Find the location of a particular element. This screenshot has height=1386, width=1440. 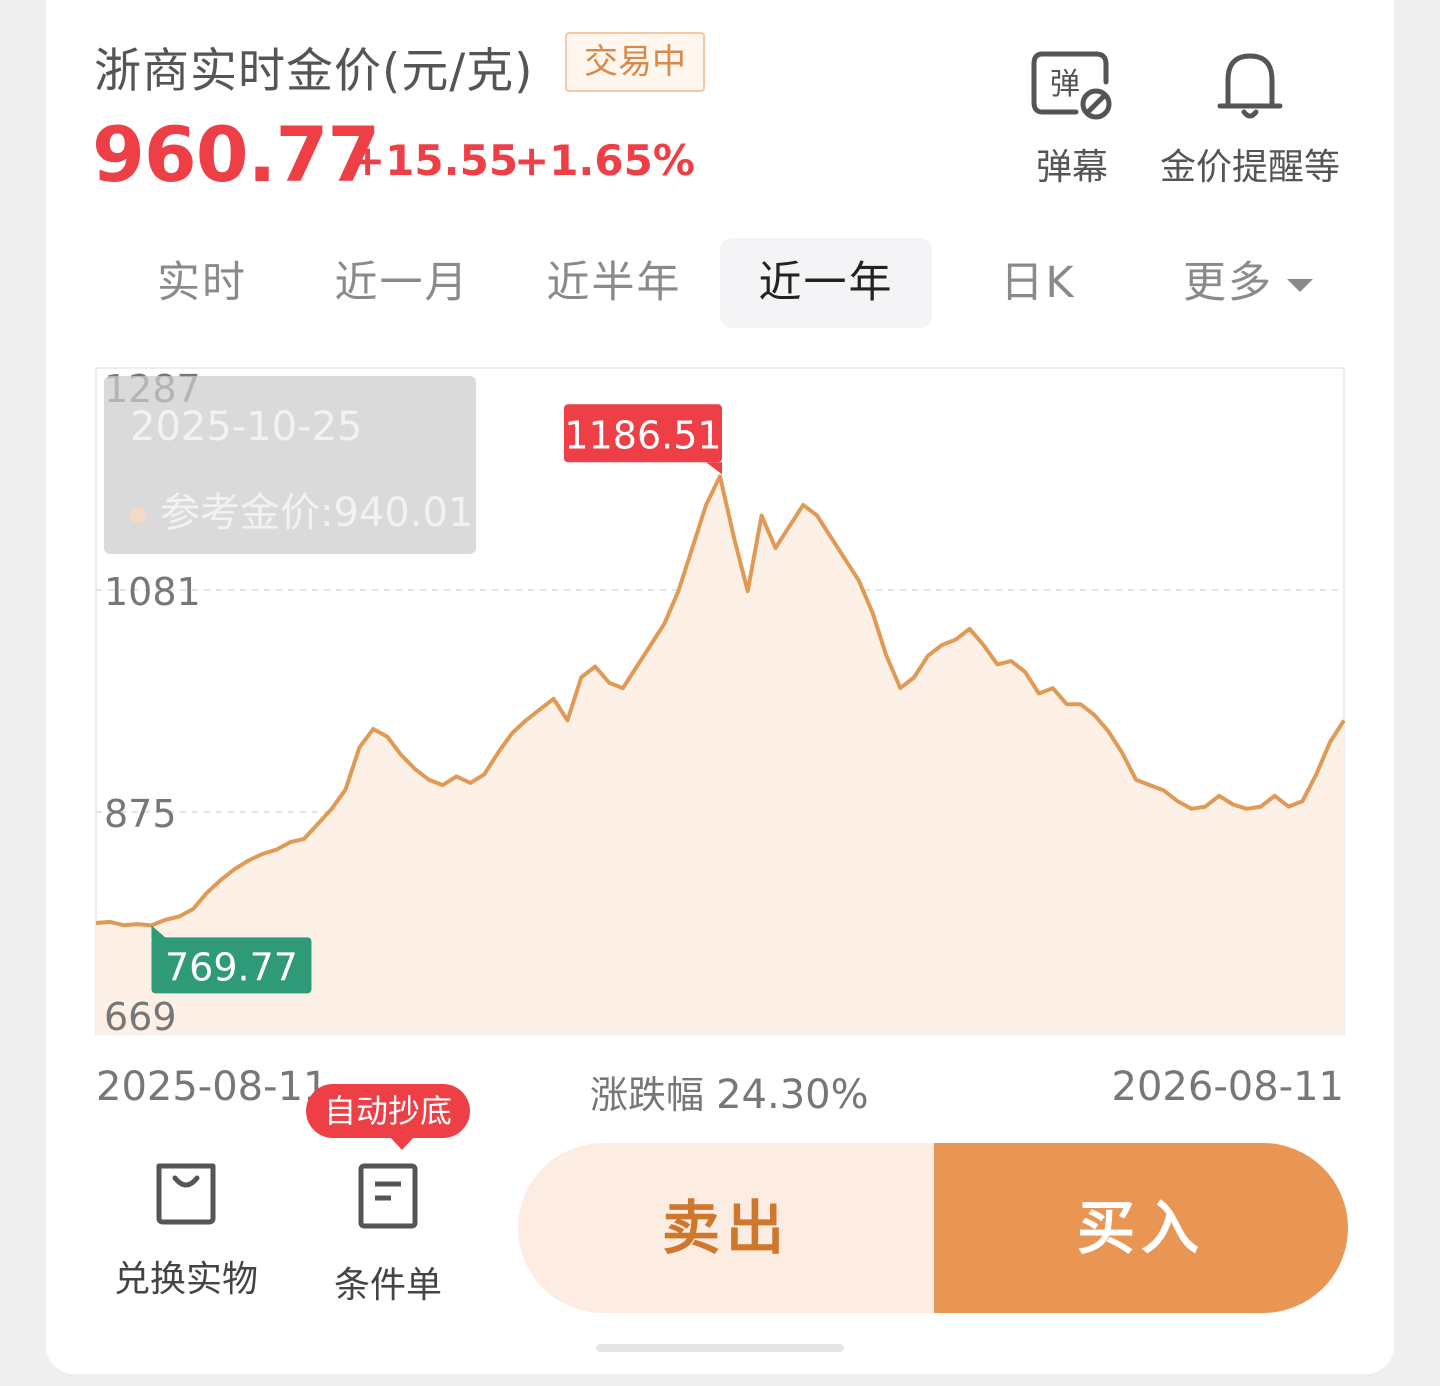

price-alert-button: 金价提醒等 is located at coordinates (1250, 117).